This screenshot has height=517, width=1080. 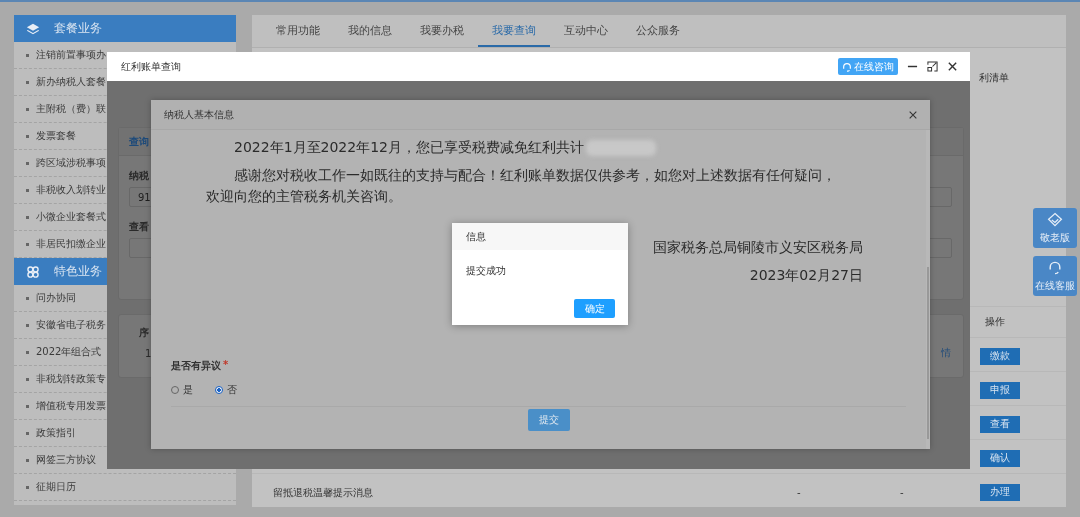 What do you see at coordinates (1055, 219) in the screenshot?
I see `diamond-hand-icon` at bounding box center [1055, 219].